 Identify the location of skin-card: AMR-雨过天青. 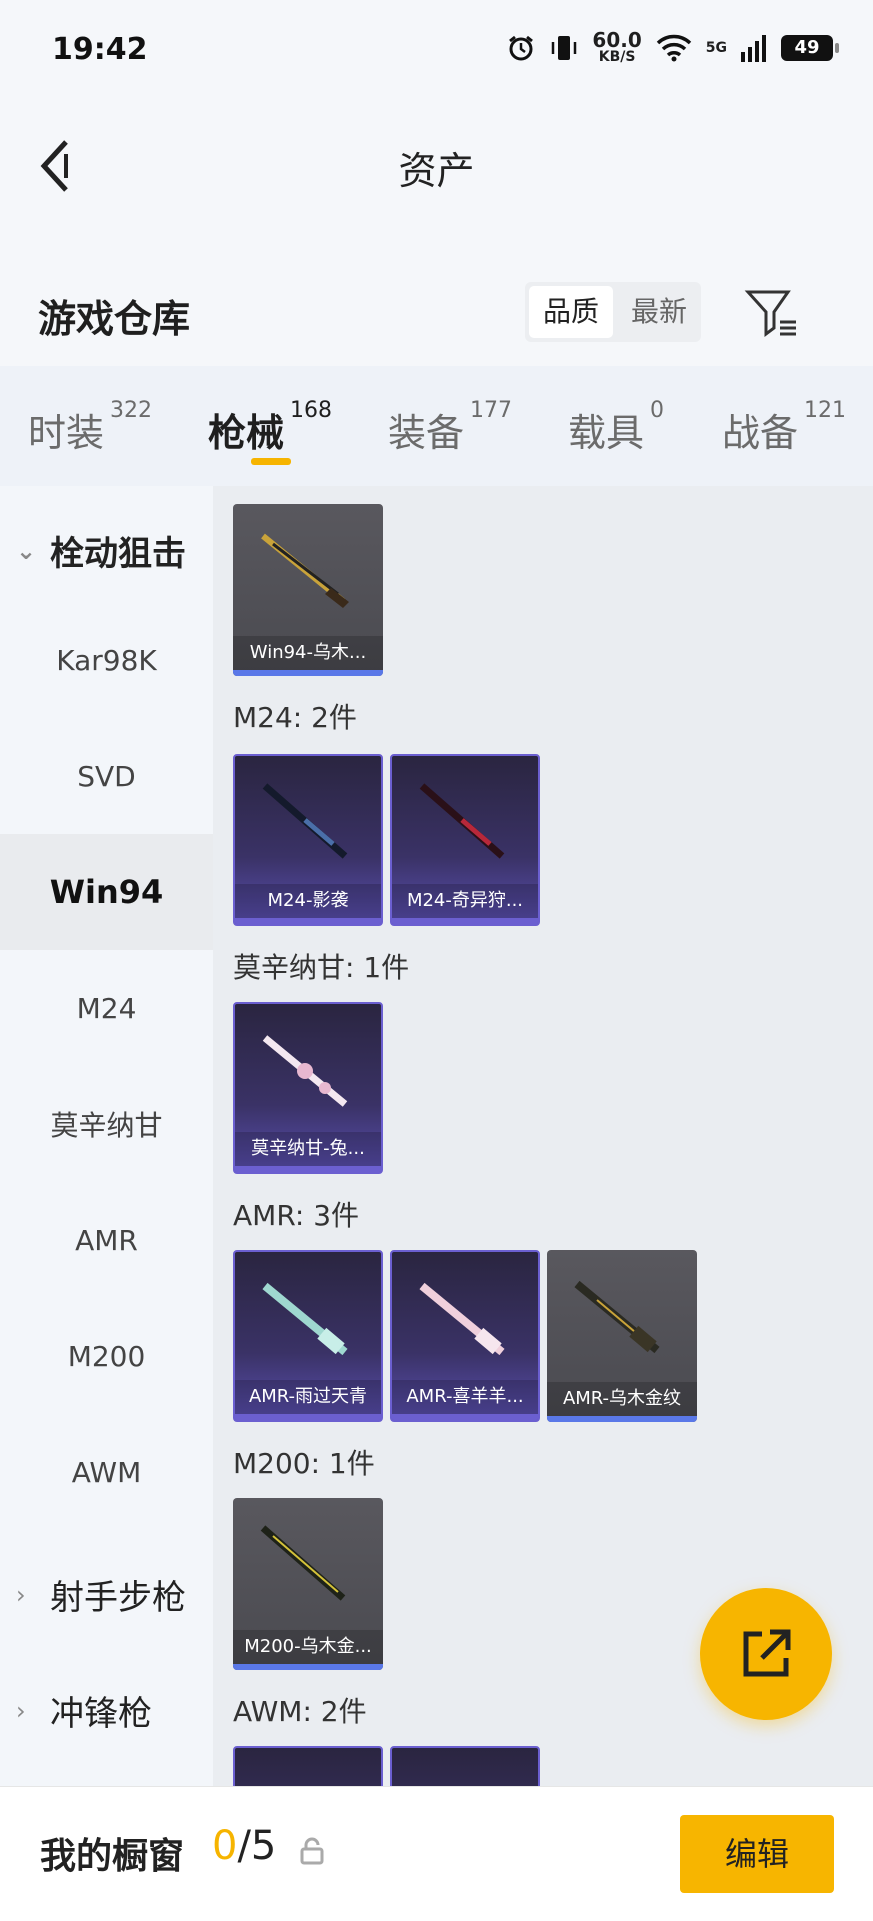
(308, 1336).